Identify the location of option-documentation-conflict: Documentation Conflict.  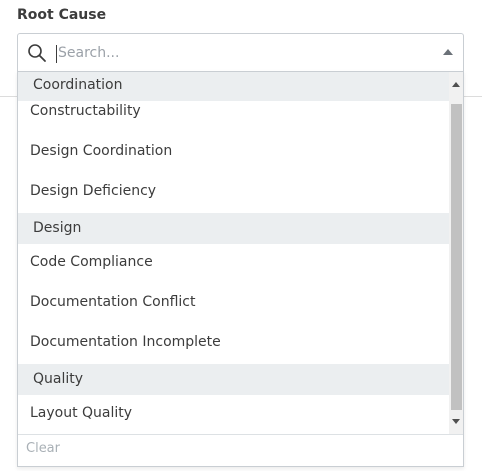
(233, 302).